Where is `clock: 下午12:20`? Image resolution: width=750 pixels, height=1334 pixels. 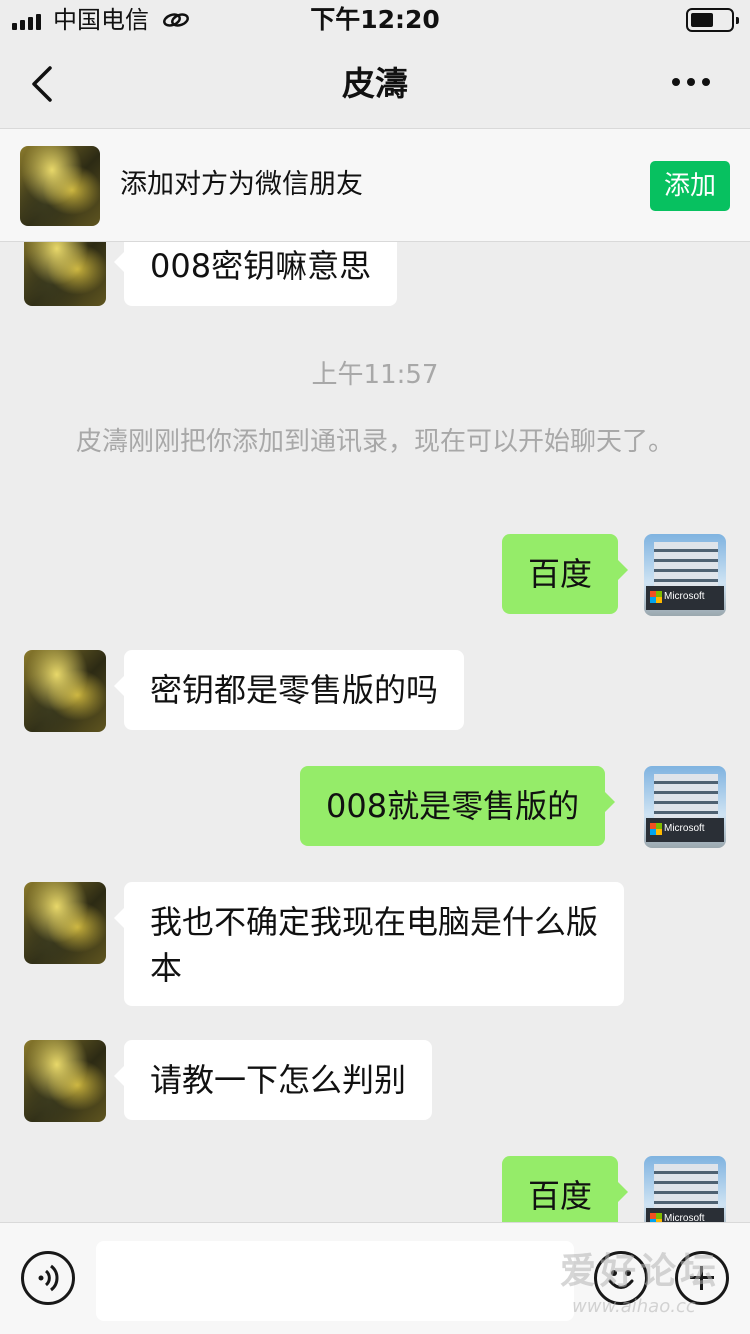 clock: 下午12:20 is located at coordinates (375, 19).